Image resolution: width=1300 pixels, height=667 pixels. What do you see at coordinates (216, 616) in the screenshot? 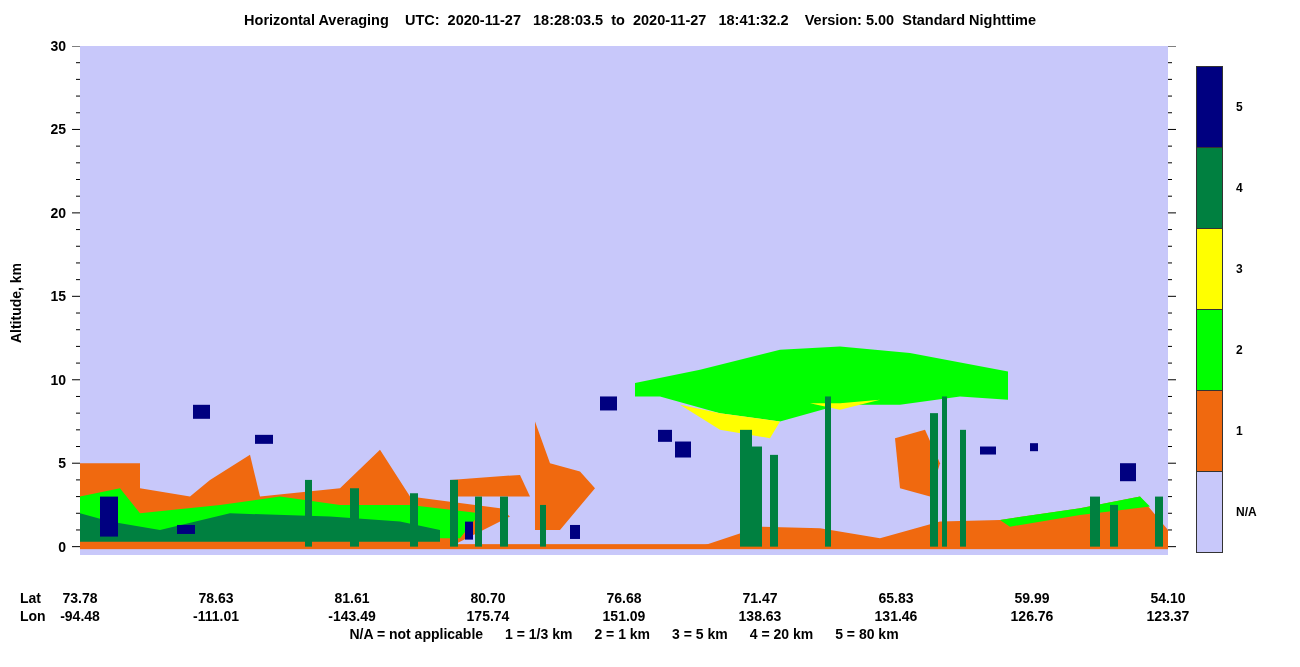
I see `lon-tick-label: -111.01` at bounding box center [216, 616].